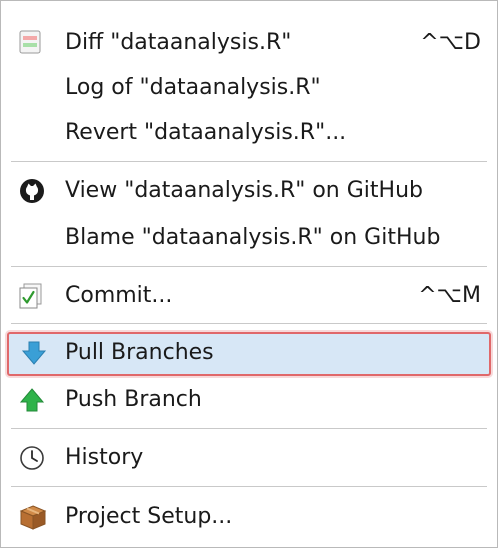  I want to click on menu-item-push-branch: Push Branch, so click(249, 400).